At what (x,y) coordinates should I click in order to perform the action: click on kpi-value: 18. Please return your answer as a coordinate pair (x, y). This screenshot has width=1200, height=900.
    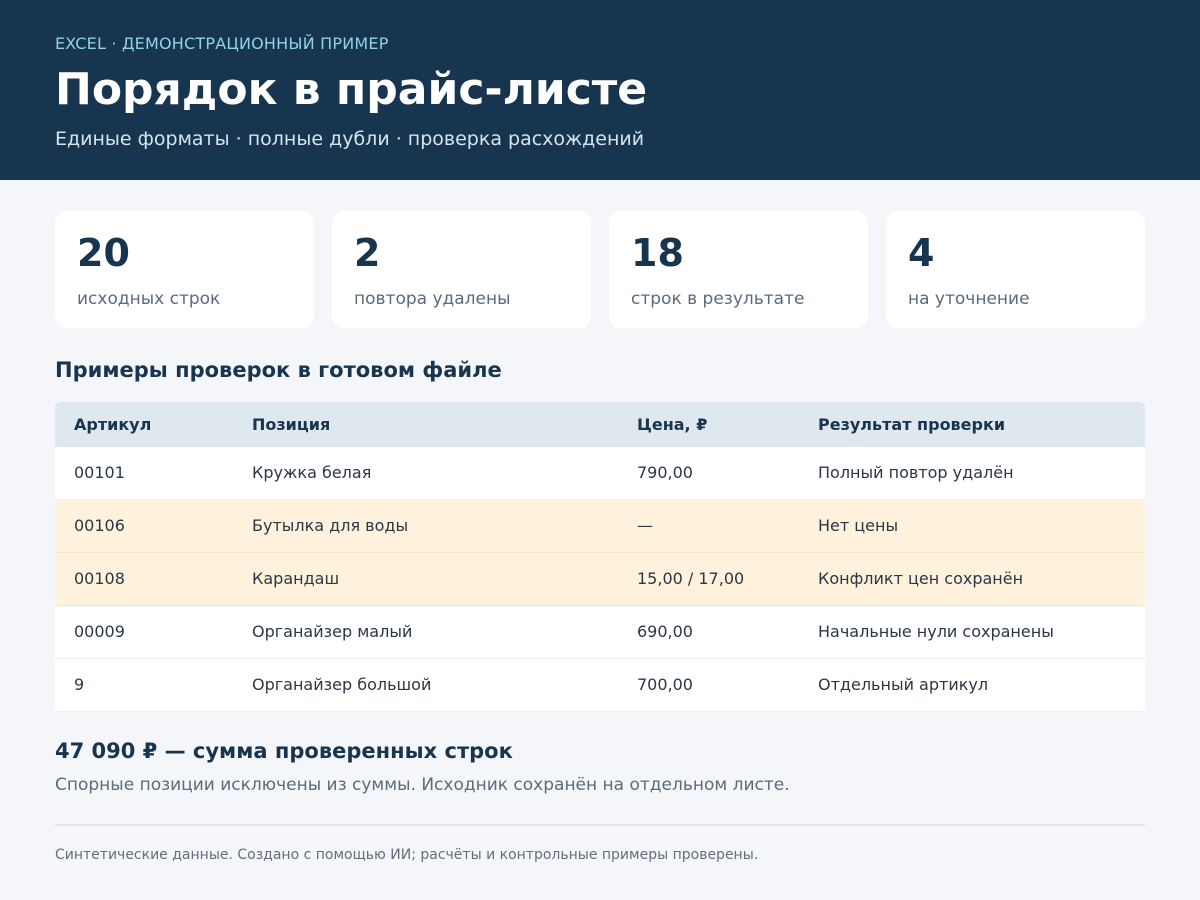
    Looking at the image, I should click on (657, 253).